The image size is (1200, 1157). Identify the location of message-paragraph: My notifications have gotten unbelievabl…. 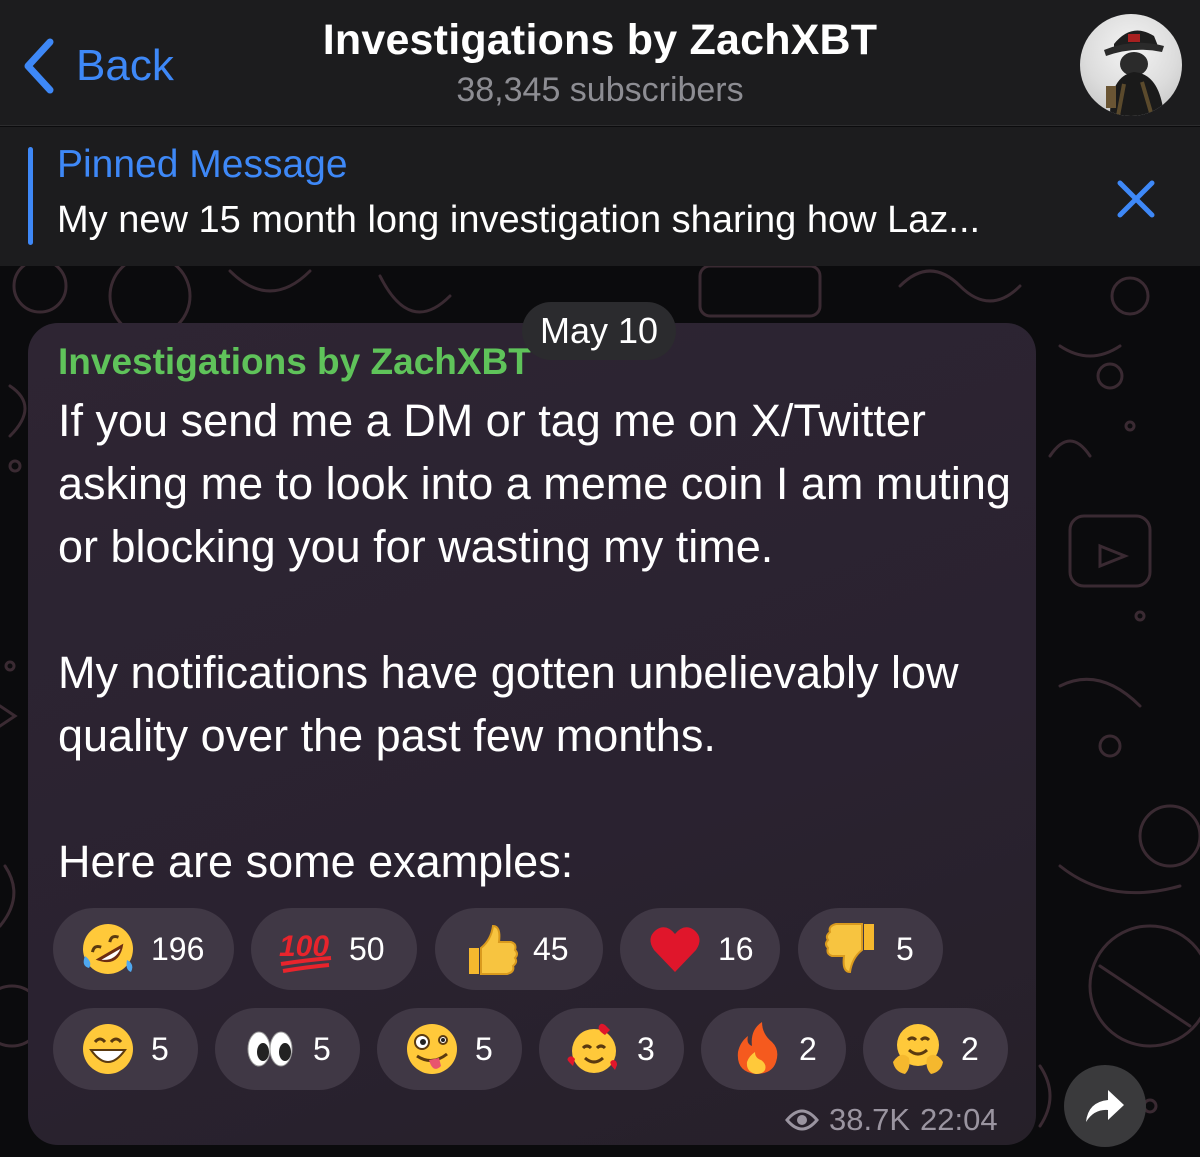
(508, 704).